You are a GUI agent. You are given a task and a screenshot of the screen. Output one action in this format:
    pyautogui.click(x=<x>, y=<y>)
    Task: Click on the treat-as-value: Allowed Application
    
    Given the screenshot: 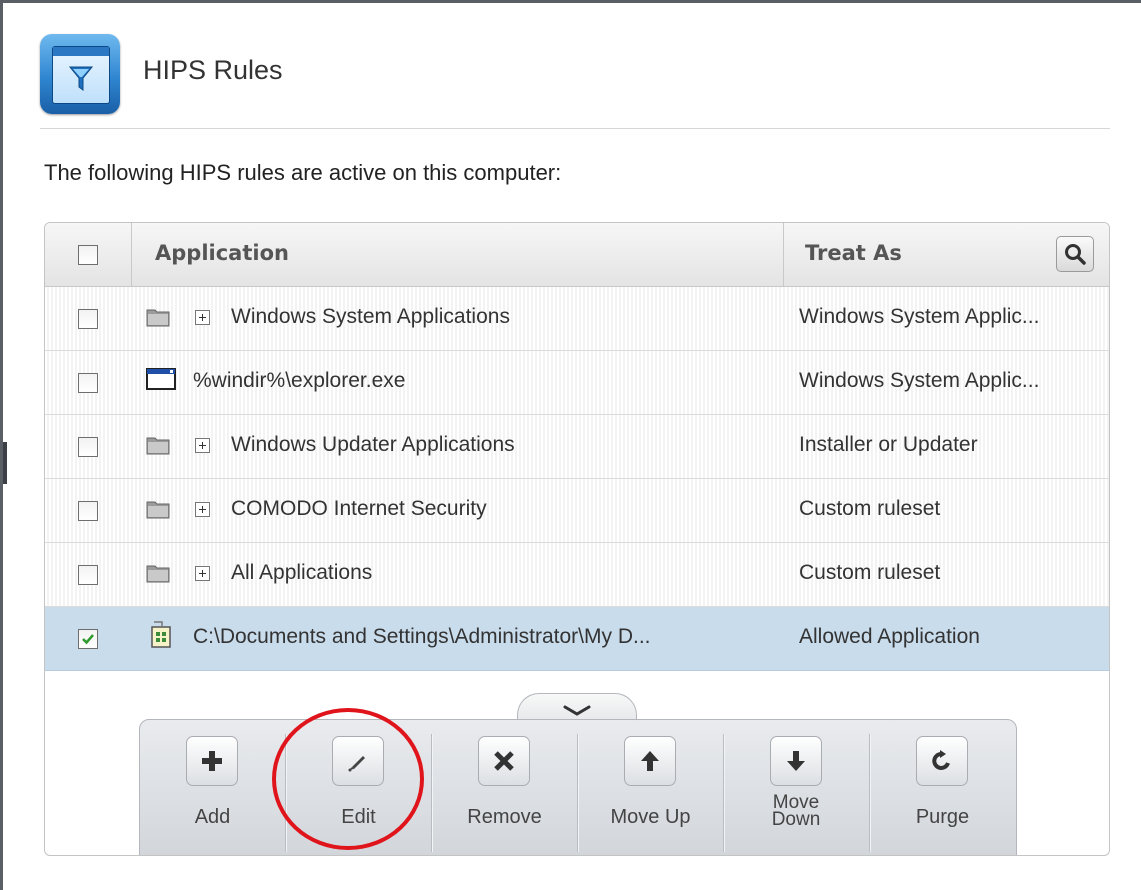 What is the action you would take?
    pyautogui.click(x=889, y=636)
    